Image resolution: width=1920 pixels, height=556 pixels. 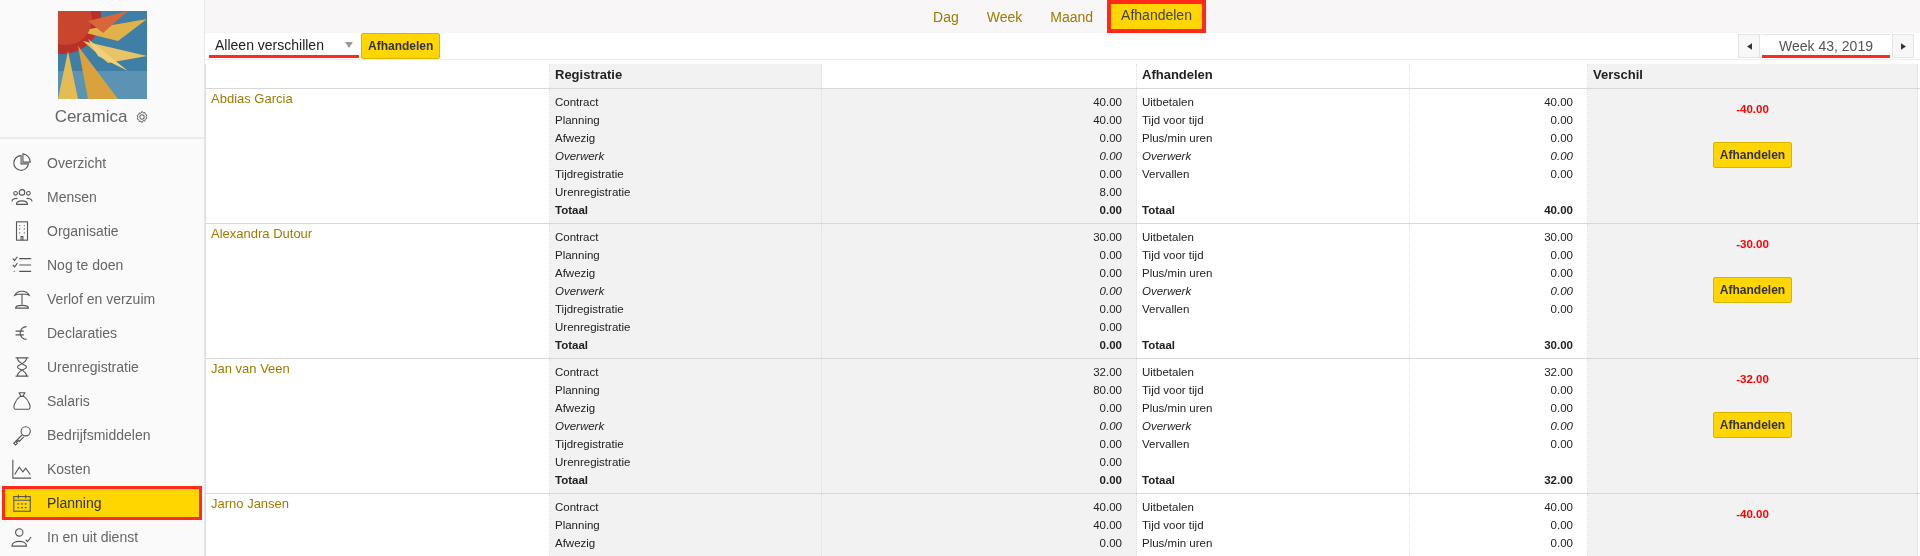 What do you see at coordinates (252, 98) in the screenshot?
I see `employee-link: Abdias Garcia` at bounding box center [252, 98].